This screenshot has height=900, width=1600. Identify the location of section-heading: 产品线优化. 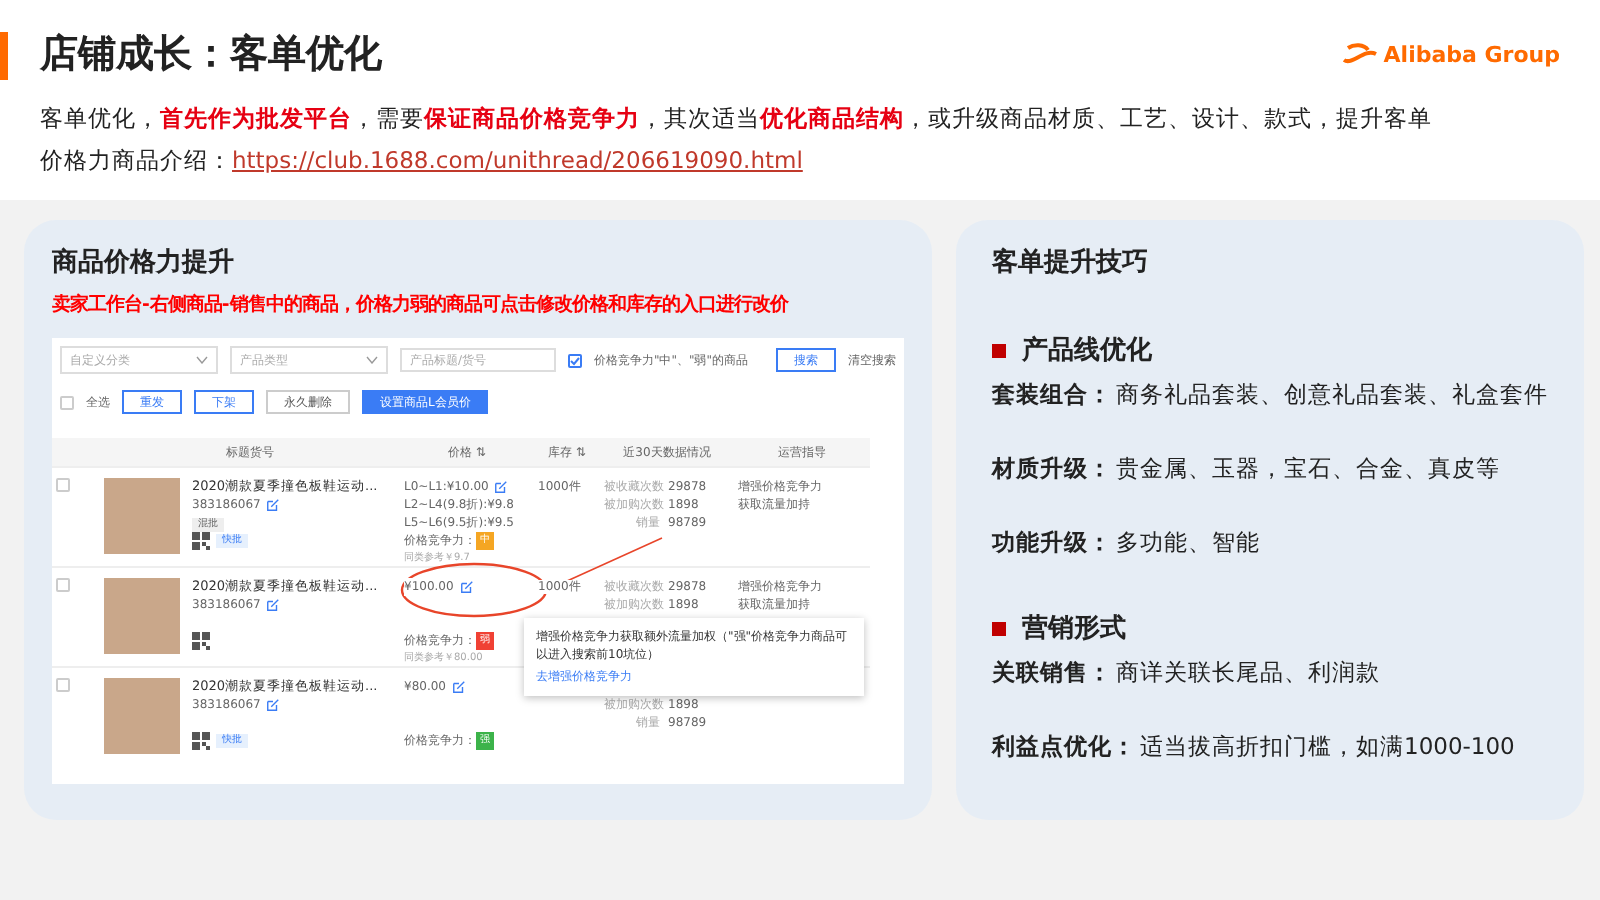
(1087, 350).